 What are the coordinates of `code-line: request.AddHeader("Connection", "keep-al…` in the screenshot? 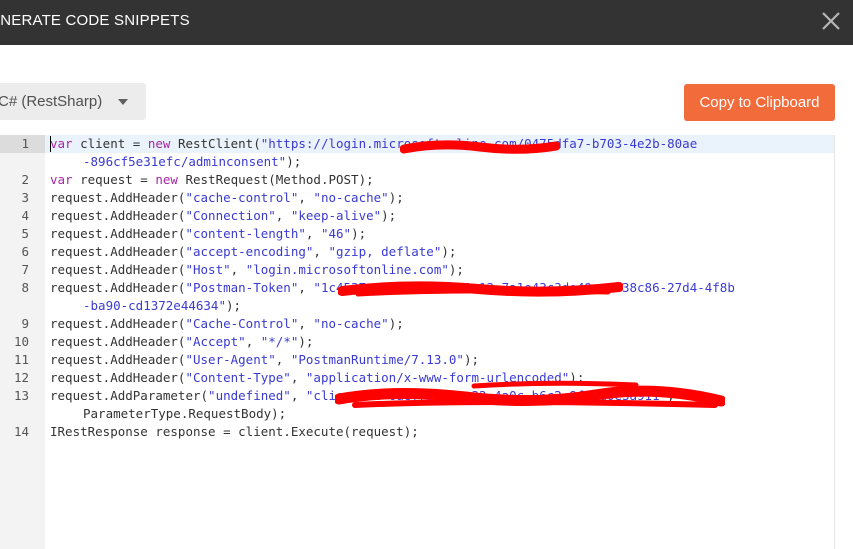 It's located at (440, 216).